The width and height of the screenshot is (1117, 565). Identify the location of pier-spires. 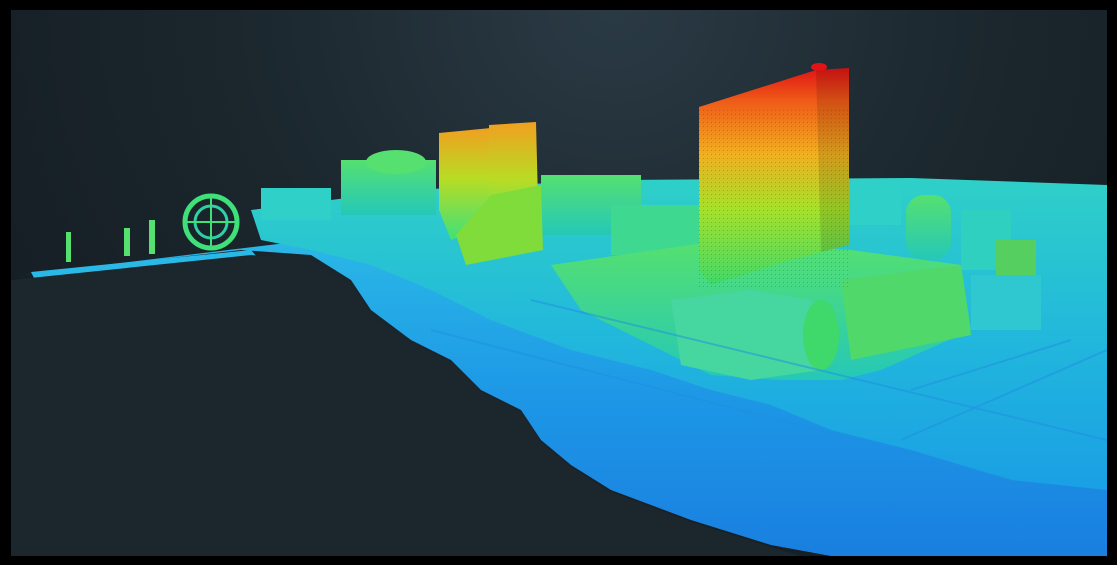
(110, 241).